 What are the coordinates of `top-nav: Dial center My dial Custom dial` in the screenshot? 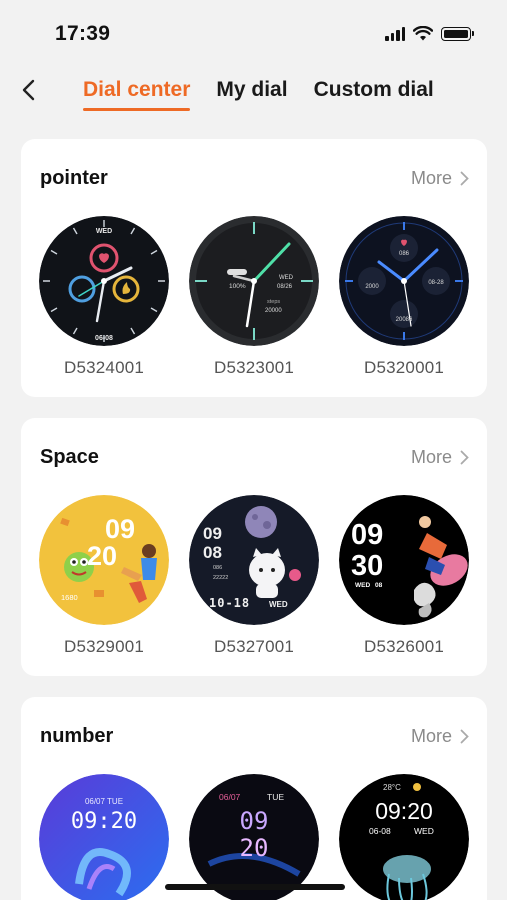 It's located at (253, 95).